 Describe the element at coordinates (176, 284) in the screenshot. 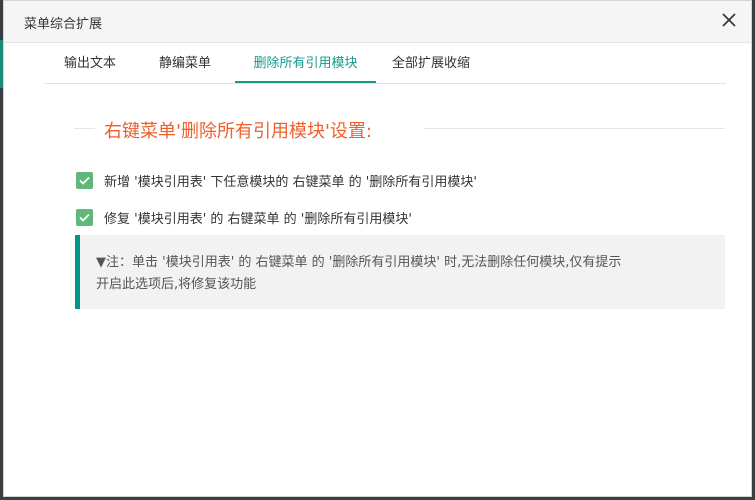

I see `note-line-2: 开启此选项后,将修复该功能` at that location.